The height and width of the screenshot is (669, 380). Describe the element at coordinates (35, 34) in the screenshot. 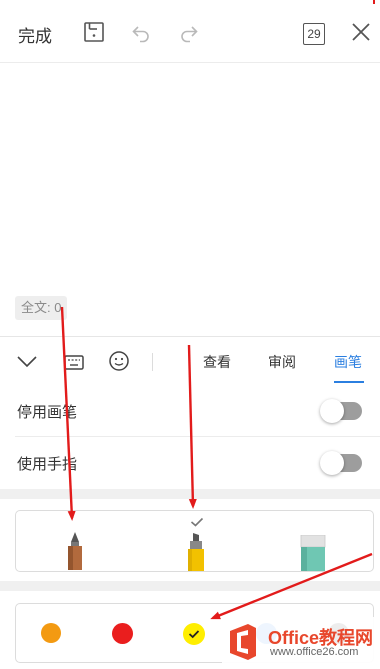

I see `done-button: 完成` at that location.